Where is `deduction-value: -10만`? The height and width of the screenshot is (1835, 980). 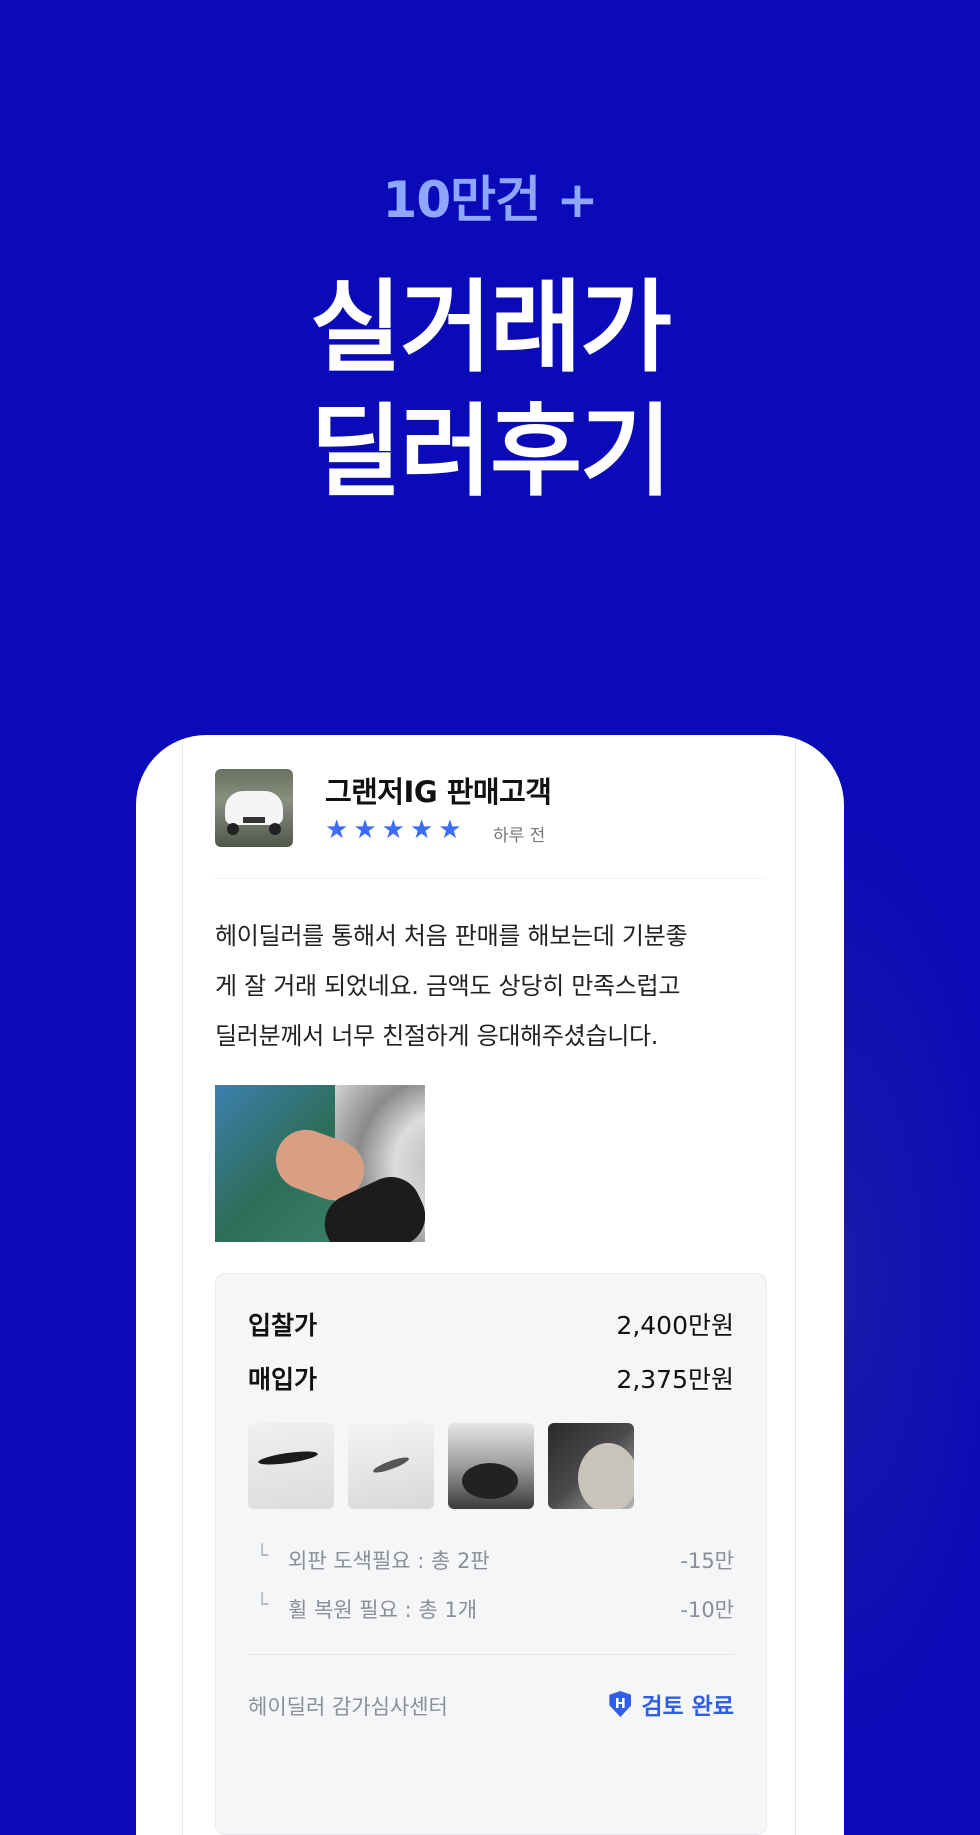
deduction-value: -10만 is located at coordinates (707, 1610).